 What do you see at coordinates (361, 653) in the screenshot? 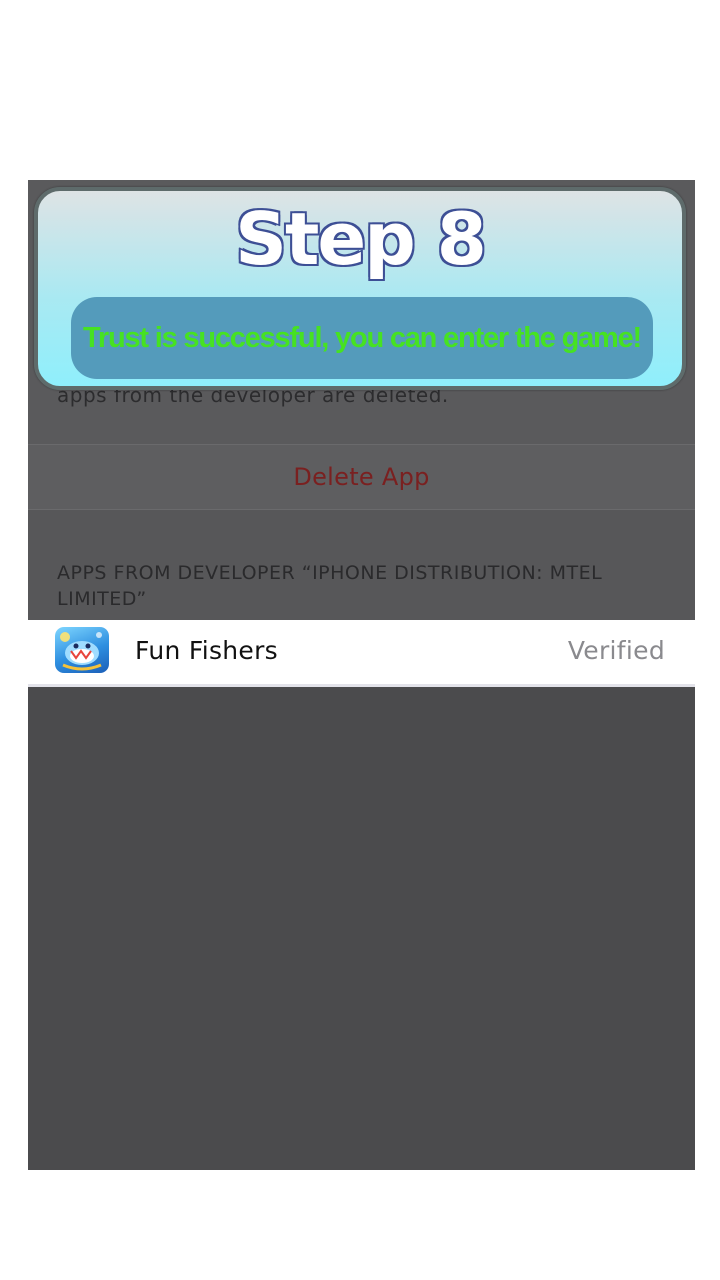
I see `app-row-fun-fishers: Fun Fishers Verified` at bounding box center [361, 653].